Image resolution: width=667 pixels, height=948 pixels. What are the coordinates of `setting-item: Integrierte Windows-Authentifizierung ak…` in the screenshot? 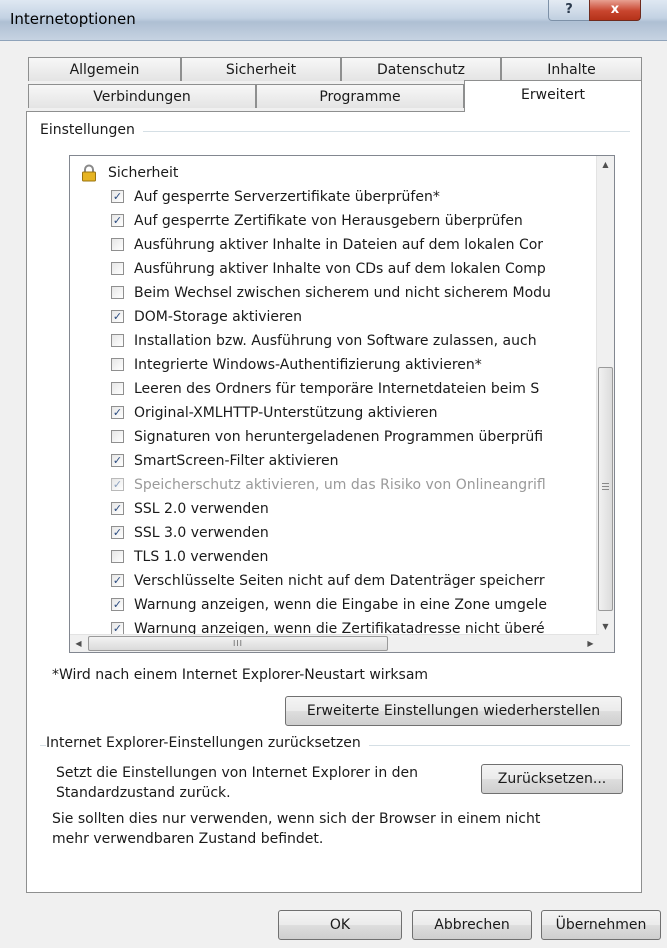 It's located at (334, 365).